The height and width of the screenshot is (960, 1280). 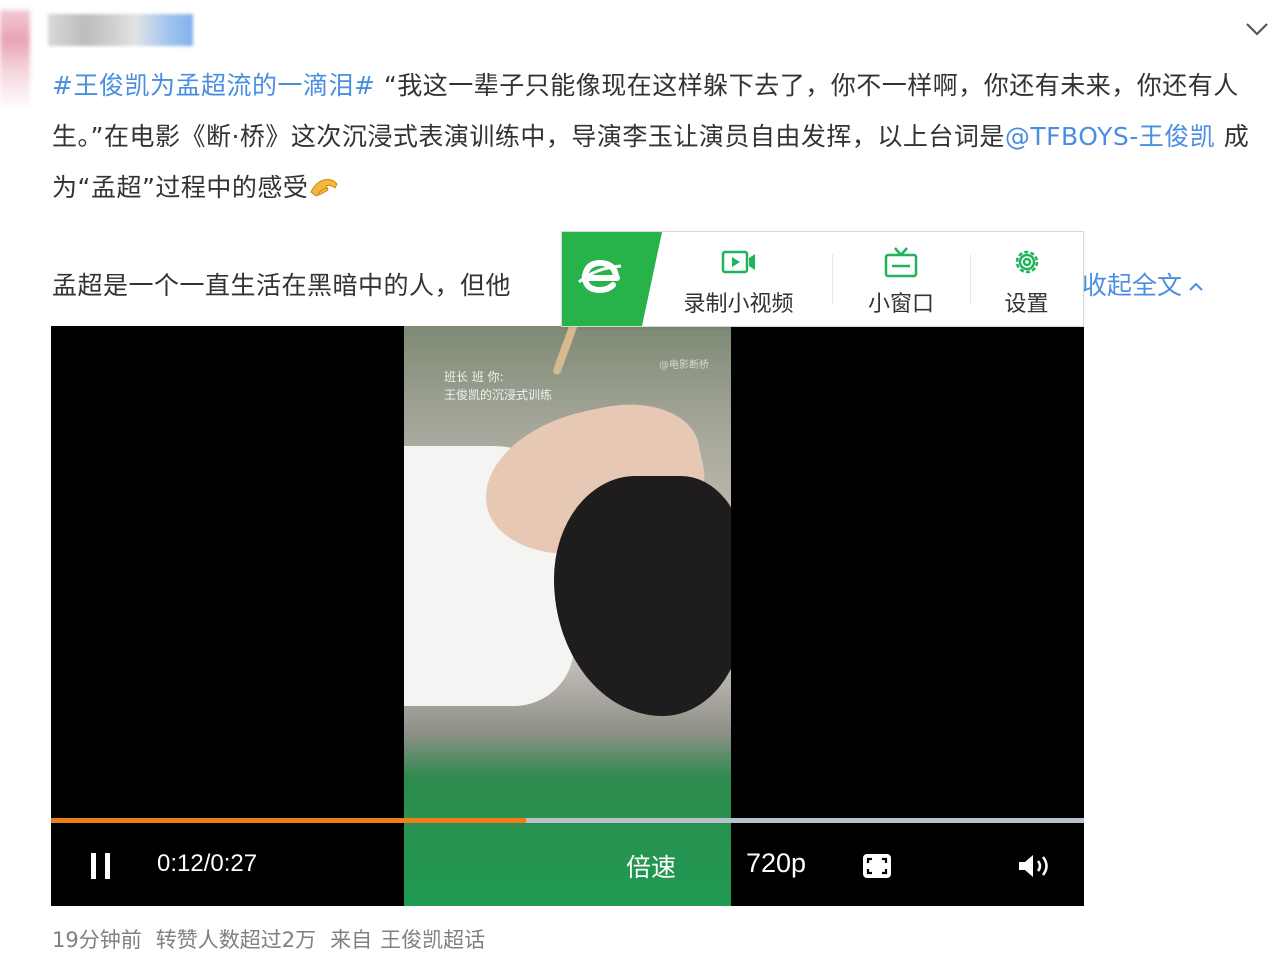 I want to click on post-footer: 19分钟前 转赞人数超过2万 来自 王俊凯超话, so click(x=275, y=939).